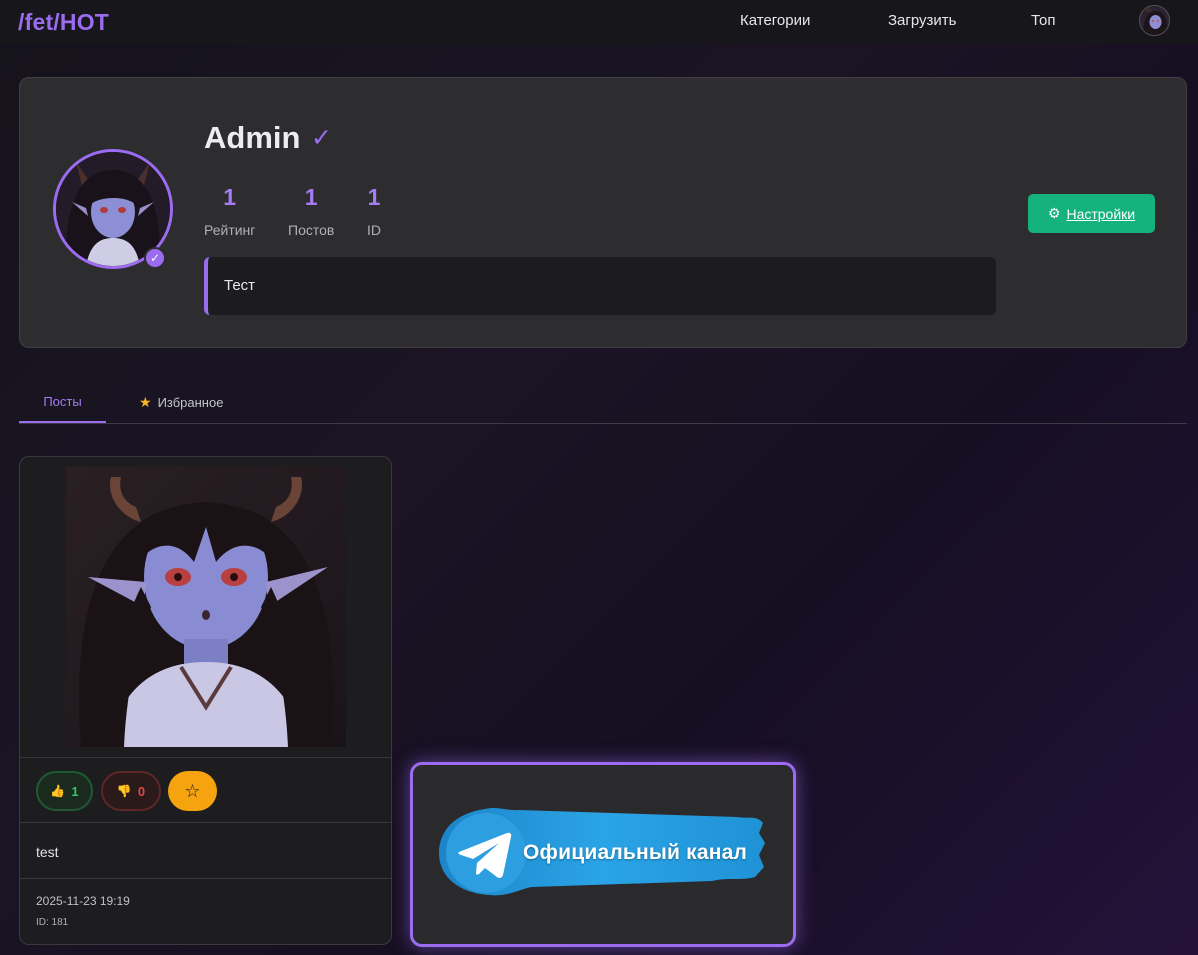 The image size is (1198, 955). I want to click on star-outline-icon: ☆, so click(192, 790).